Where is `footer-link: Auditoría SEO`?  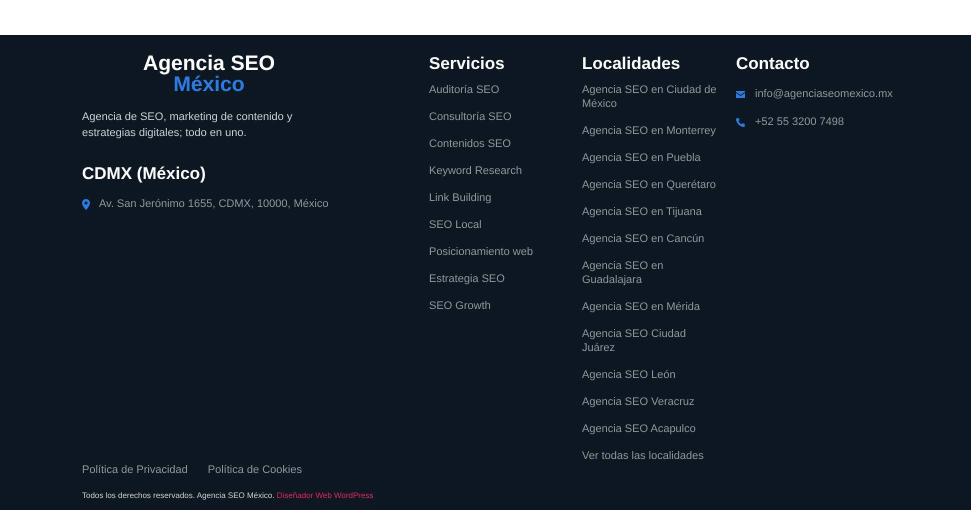
footer-link: Auditoría SEO is located at coordinates (505, 90).